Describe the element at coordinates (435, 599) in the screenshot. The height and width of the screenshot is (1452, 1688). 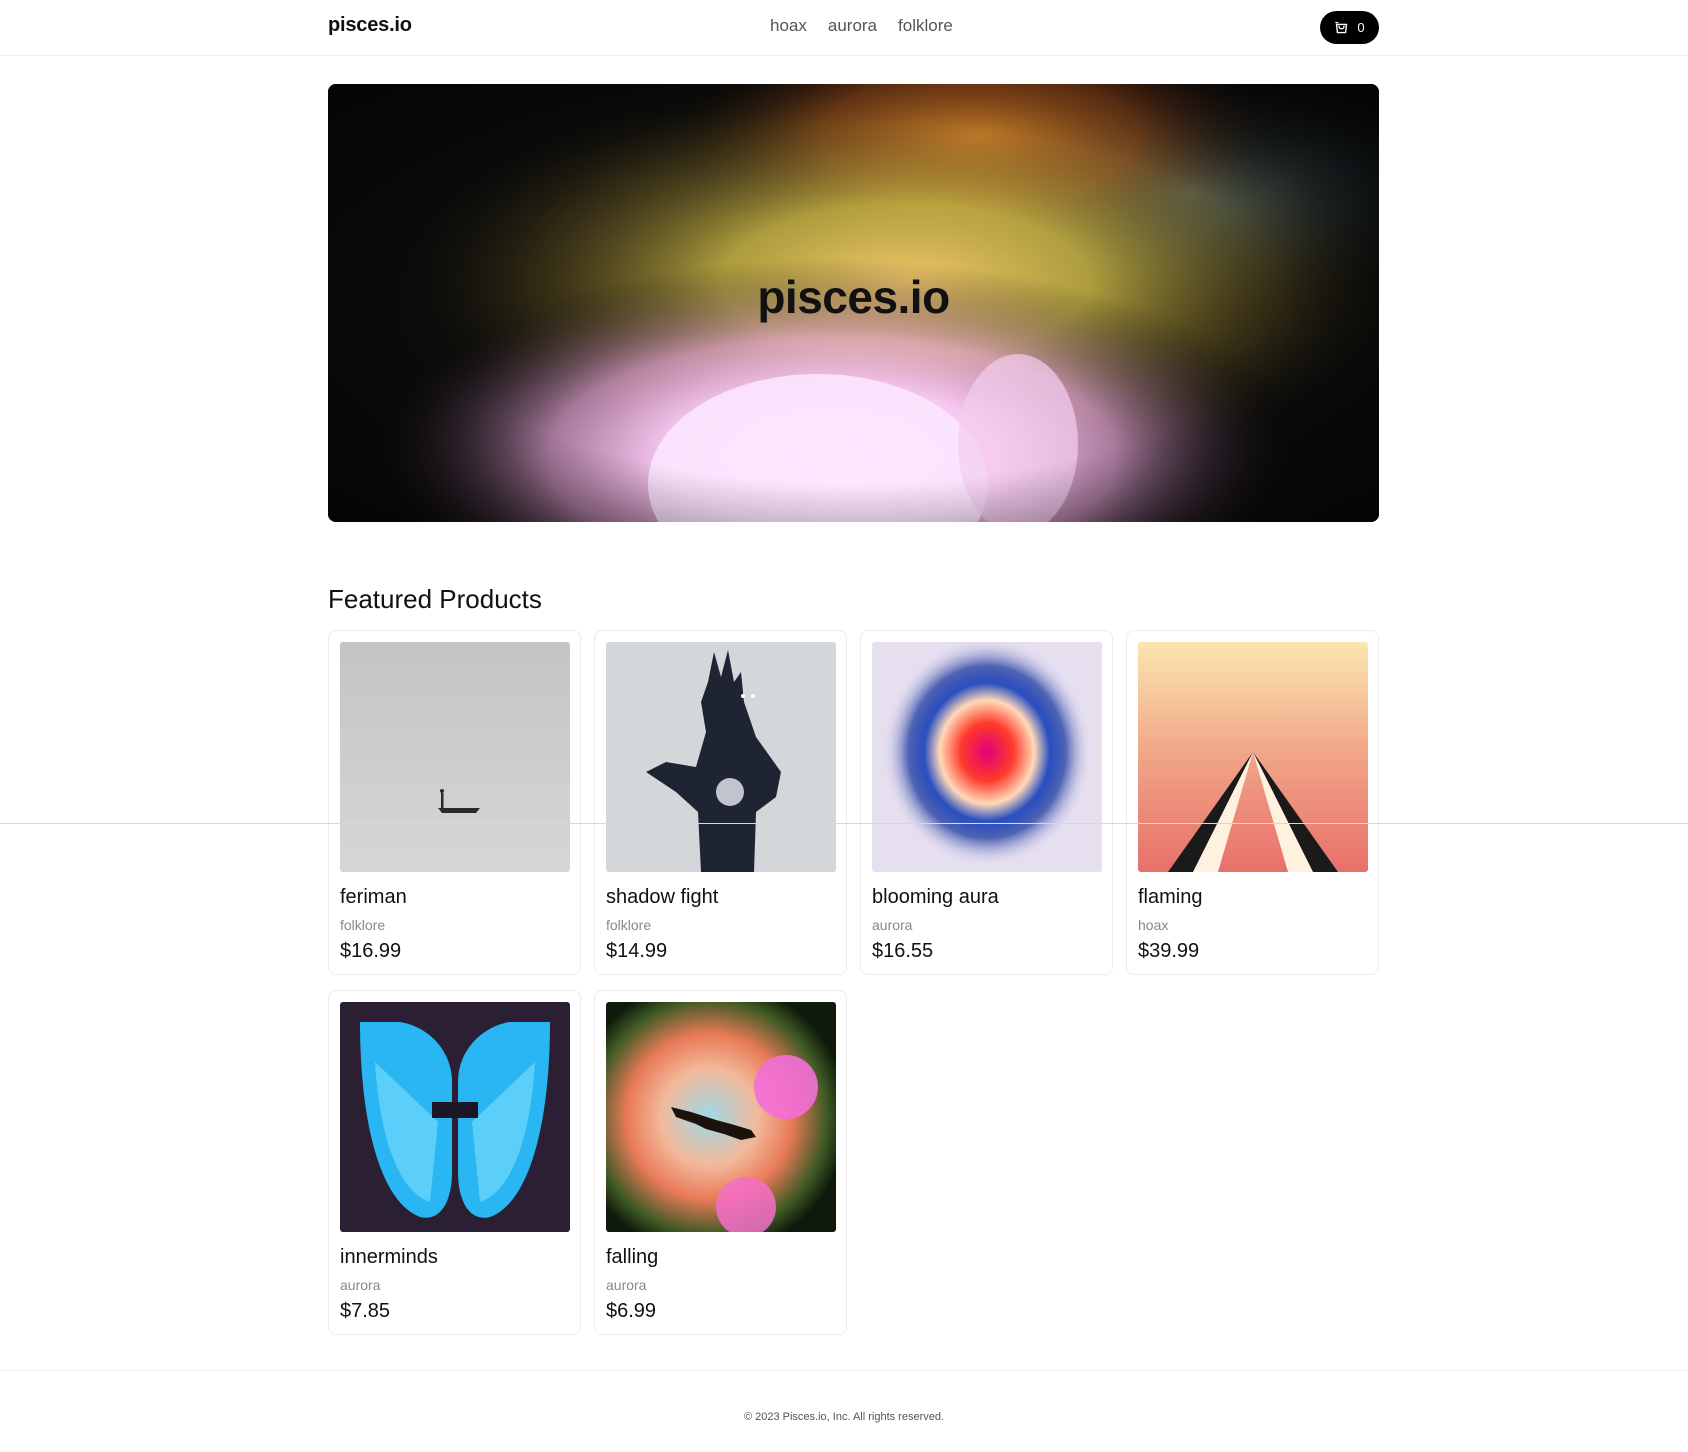
I see `featured-products-title: Featured Products` at that location.